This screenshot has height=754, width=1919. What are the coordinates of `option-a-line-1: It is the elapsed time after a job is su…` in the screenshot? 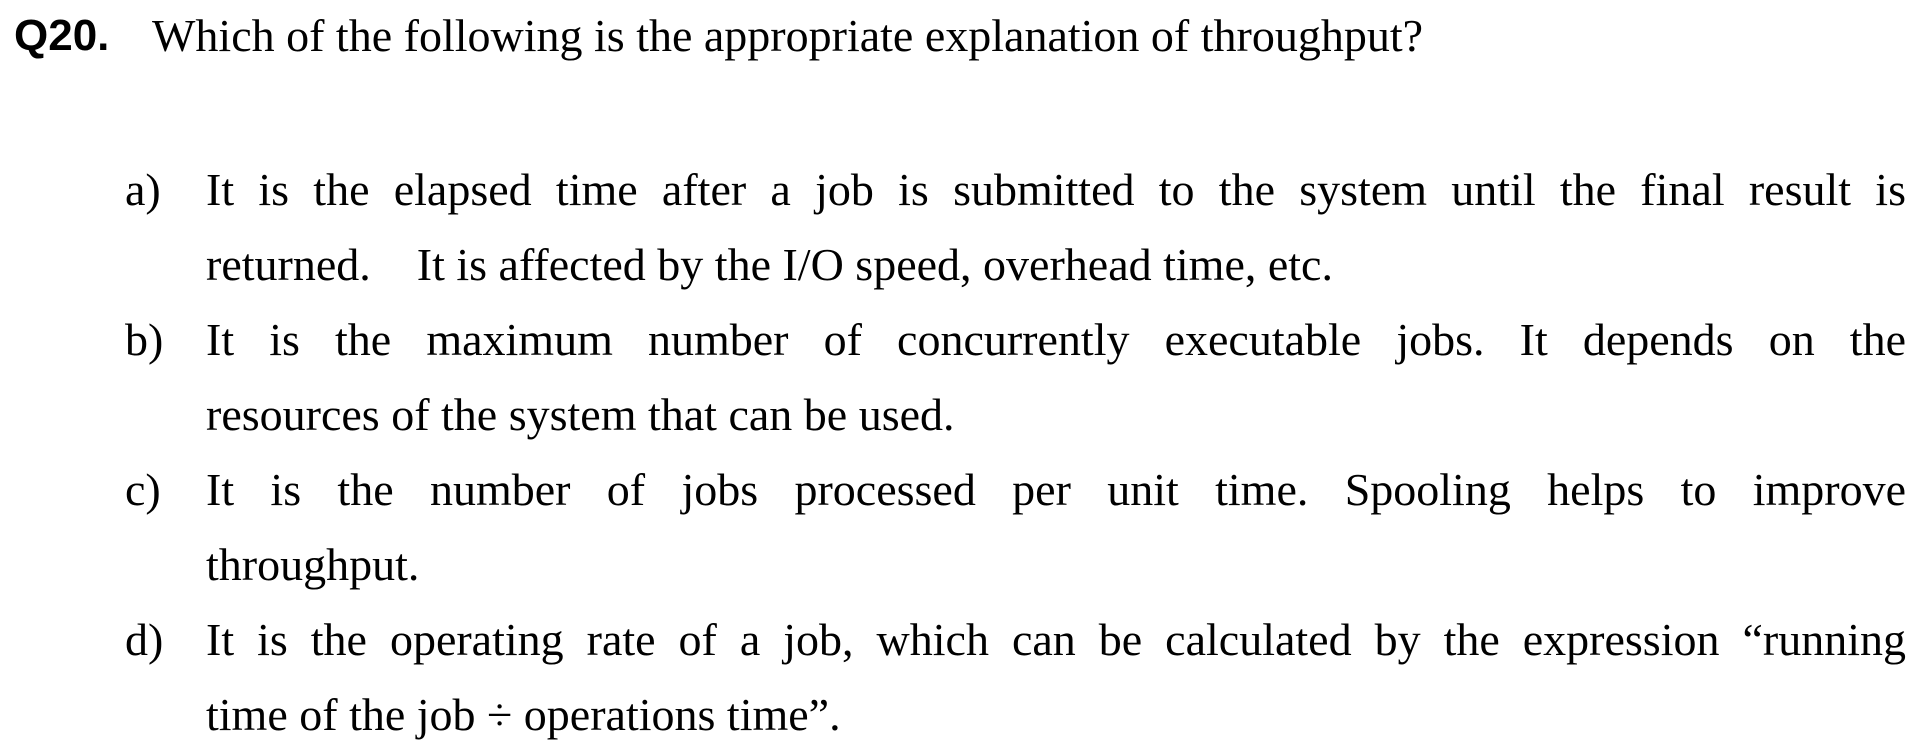 It's located at (1056, 189).